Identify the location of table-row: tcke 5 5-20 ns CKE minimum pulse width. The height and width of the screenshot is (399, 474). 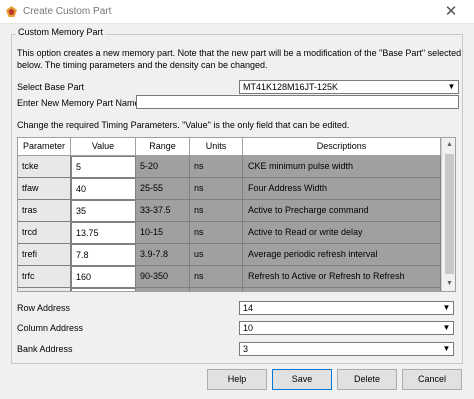
(229, 167).